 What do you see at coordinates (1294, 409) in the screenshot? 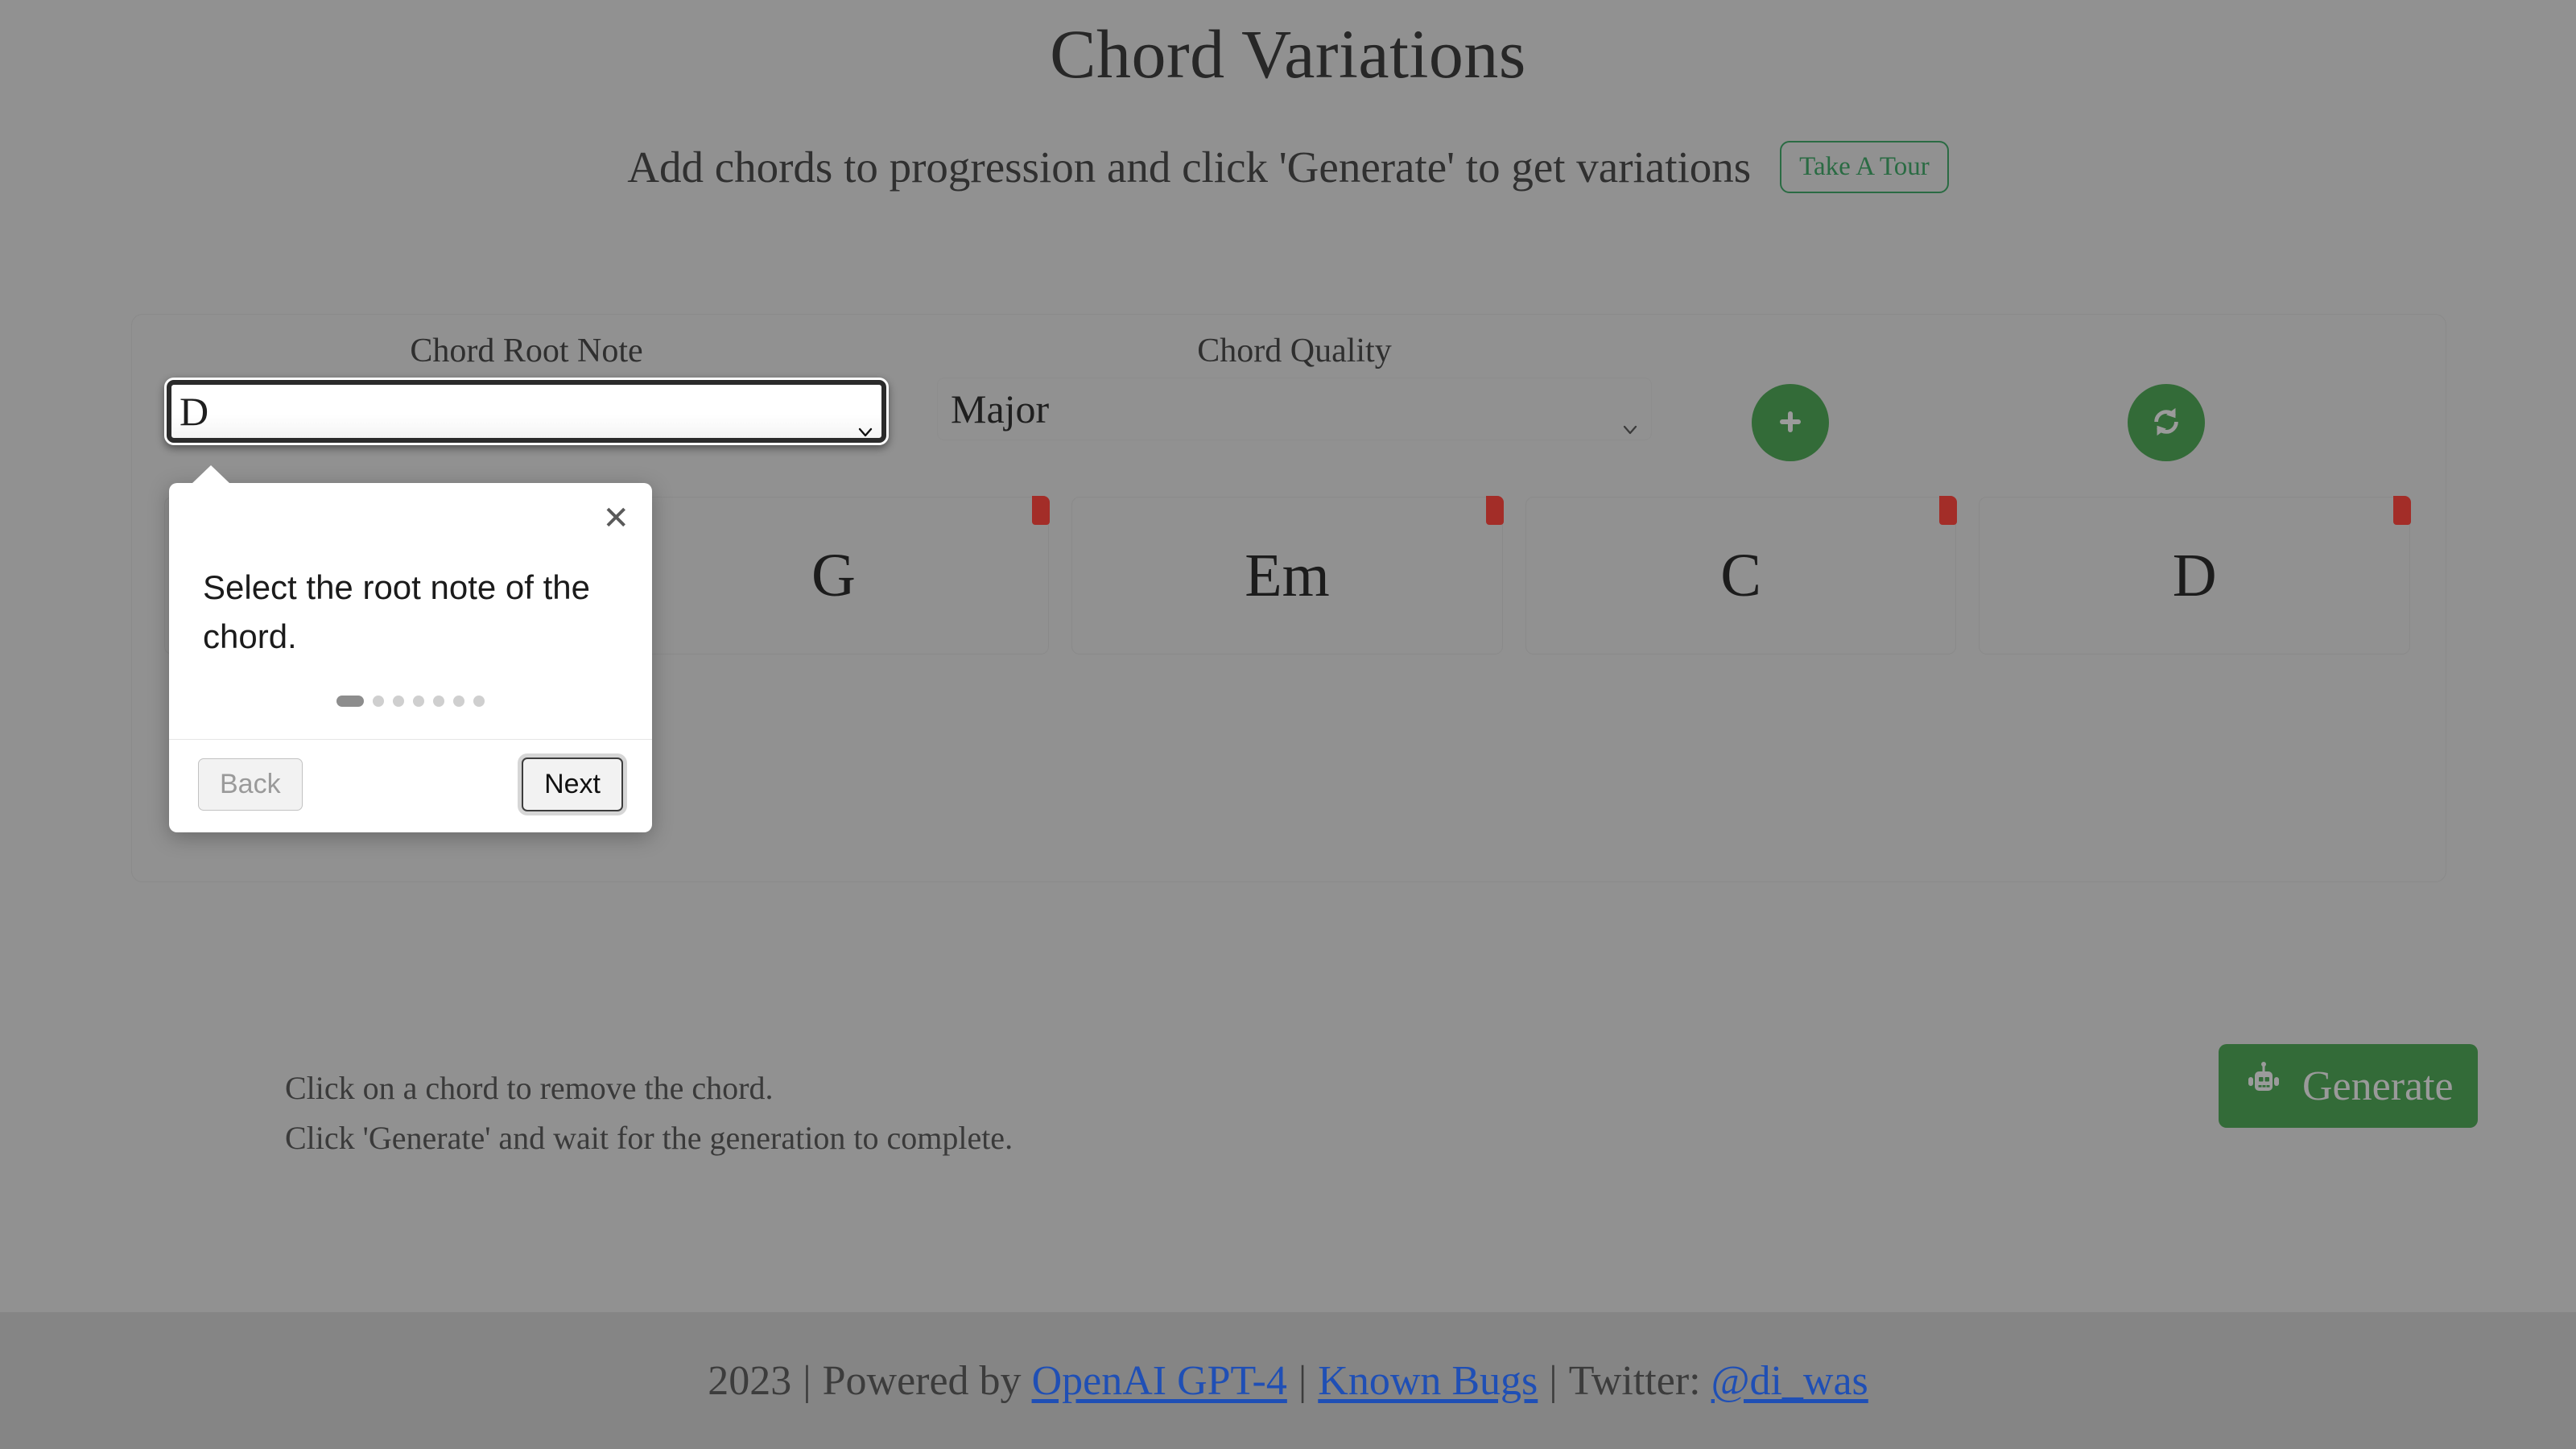
I see `chord-quality-select: Major` at bounding box center [1294, 409].